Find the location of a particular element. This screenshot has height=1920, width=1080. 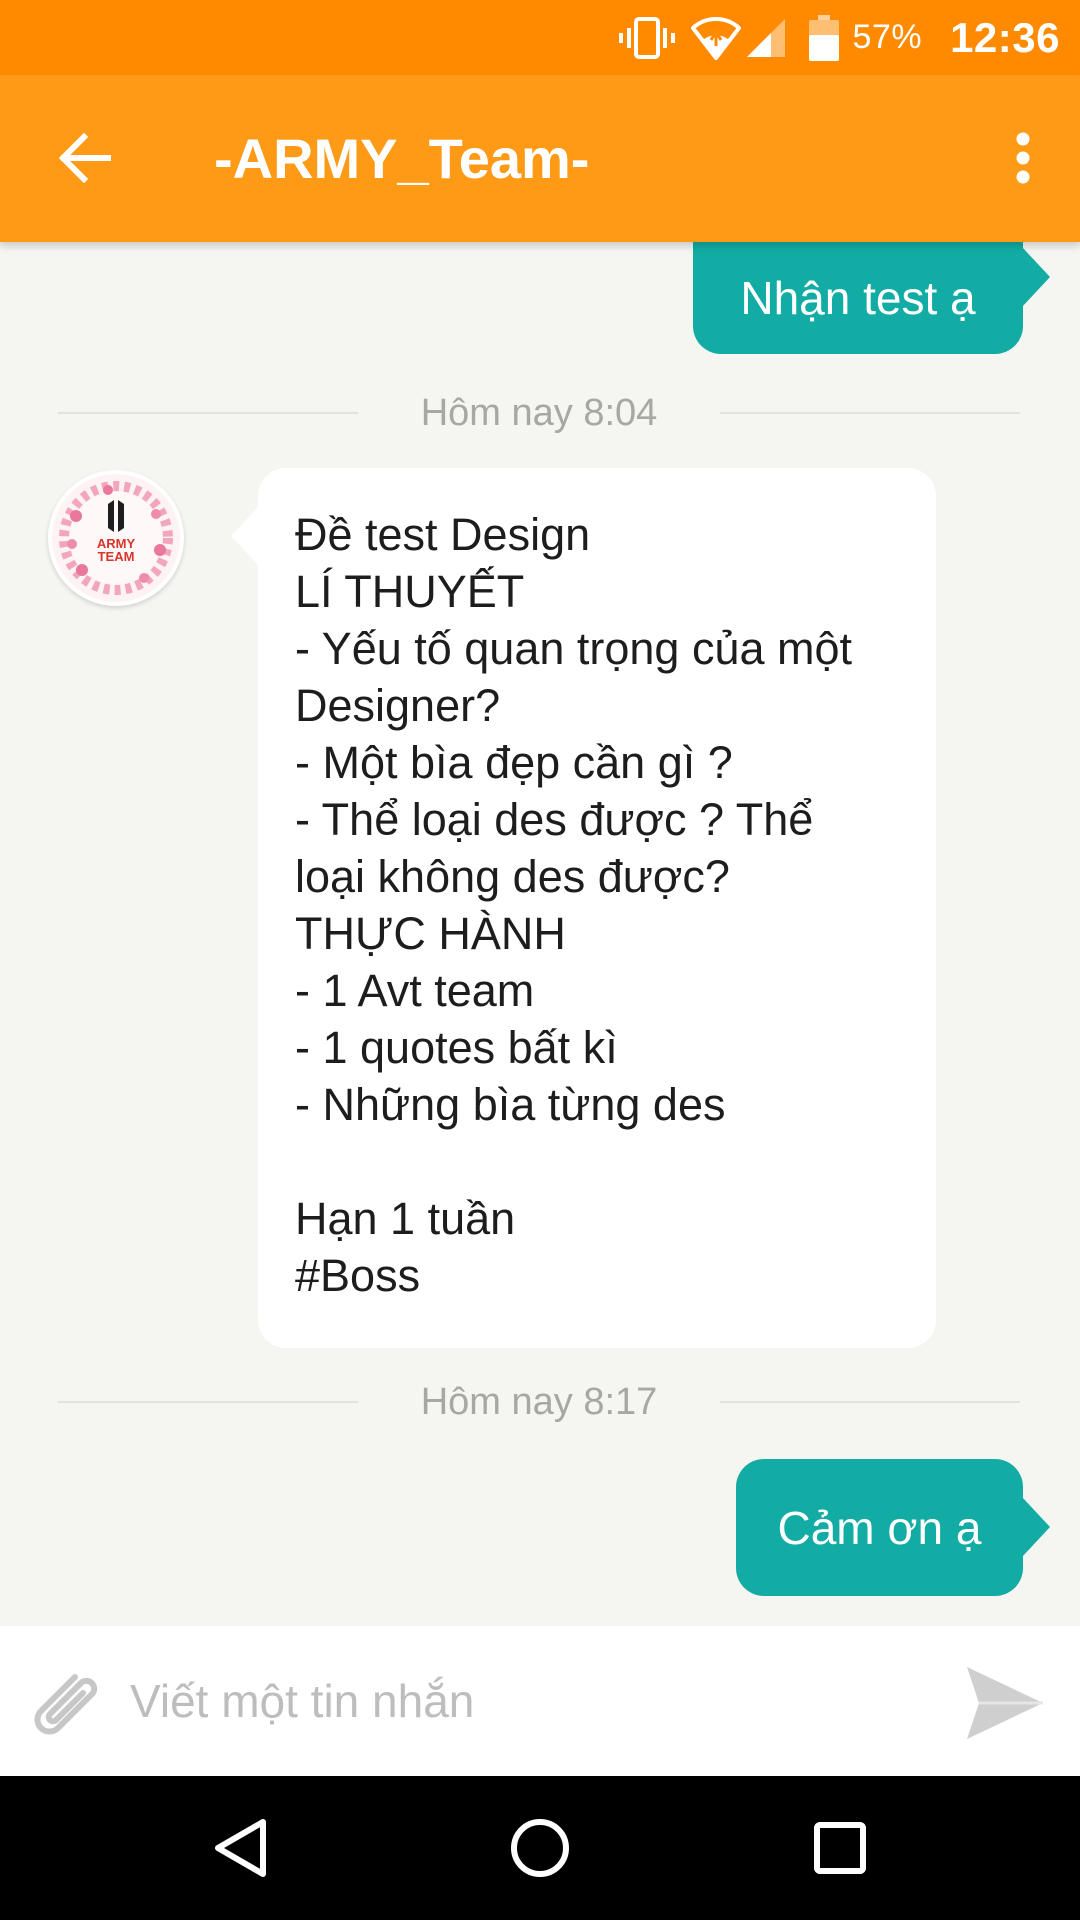

message-line: Hạn 1 tuần is located at coordinates (405, 1218).